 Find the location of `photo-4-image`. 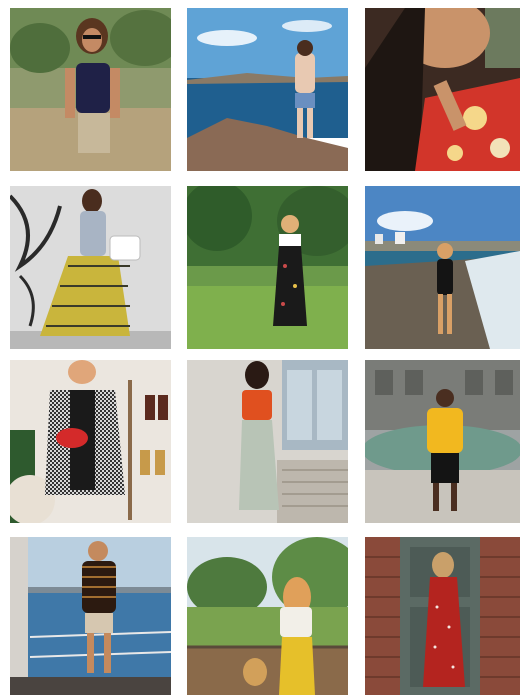

photo-4-image is located at coordinates (90, 267).